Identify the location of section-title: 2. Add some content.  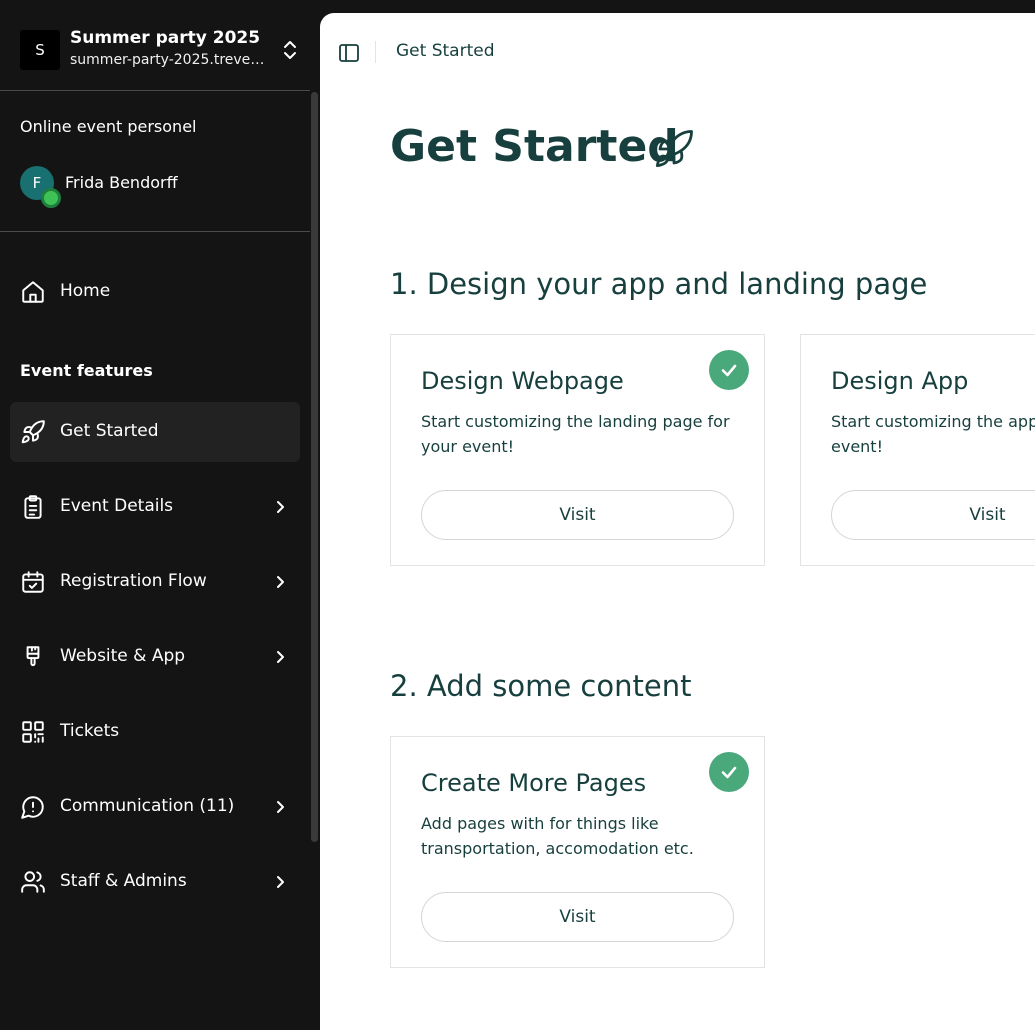
(541, 686).